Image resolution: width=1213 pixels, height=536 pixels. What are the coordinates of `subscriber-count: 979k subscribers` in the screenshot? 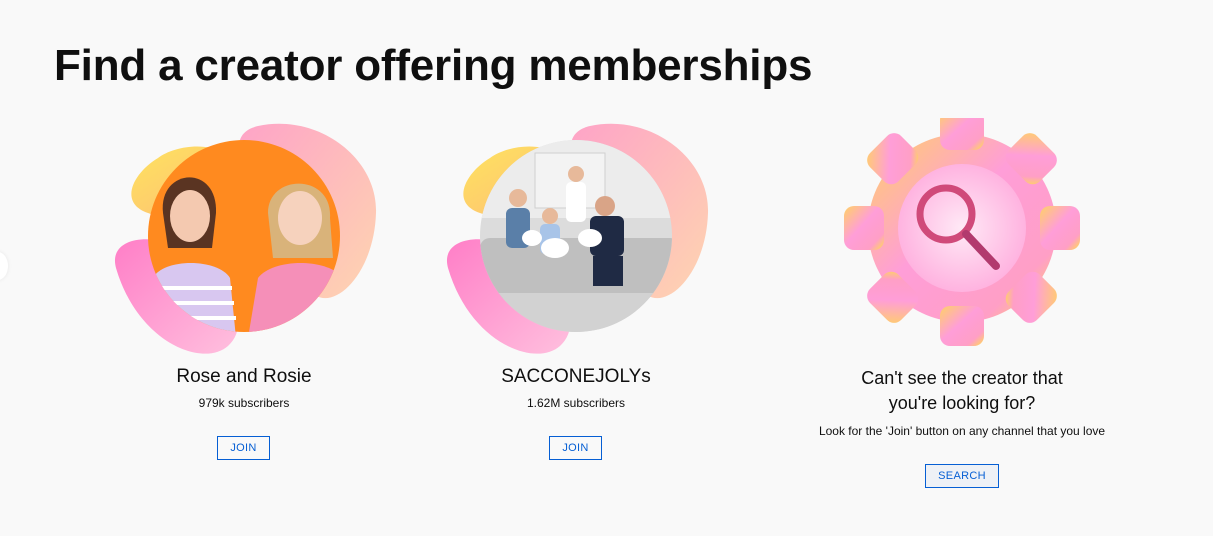 It's located at (244, 403).